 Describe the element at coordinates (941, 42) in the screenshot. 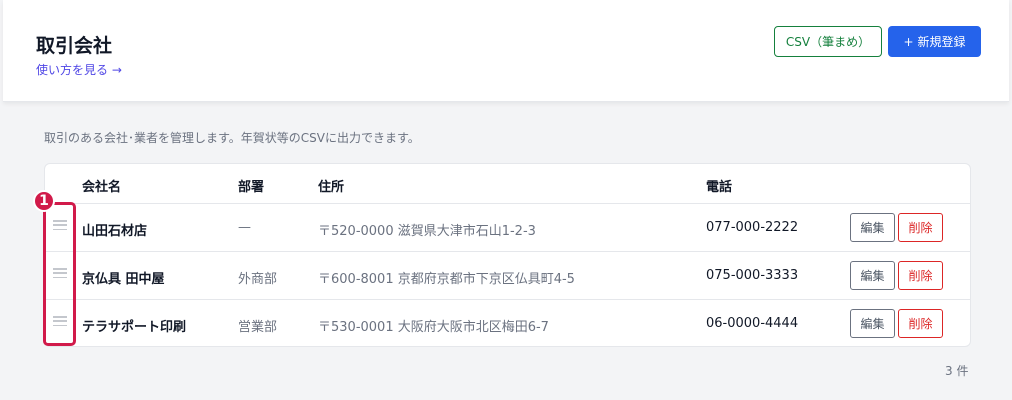

I see `new-register-label: 新規登録` at that location.